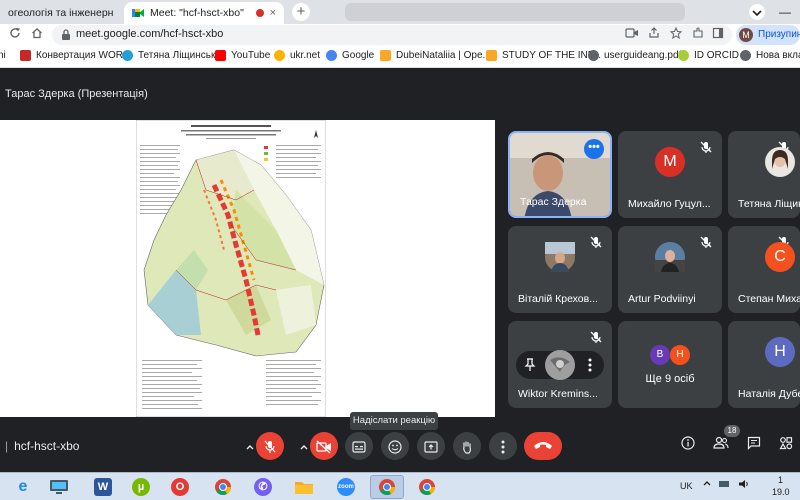  I want to click on pin-icon, so click(530, 366).